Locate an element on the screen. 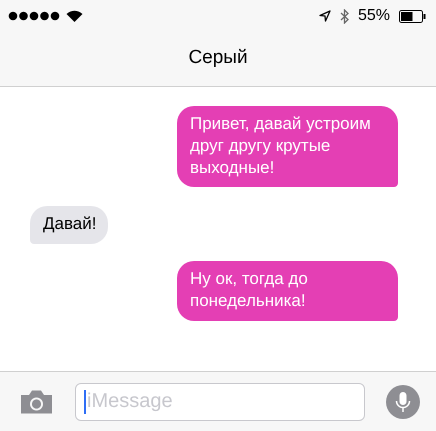 This screenshot has height=431, width=436. wifi-icon is located at coordinates (74, 16).